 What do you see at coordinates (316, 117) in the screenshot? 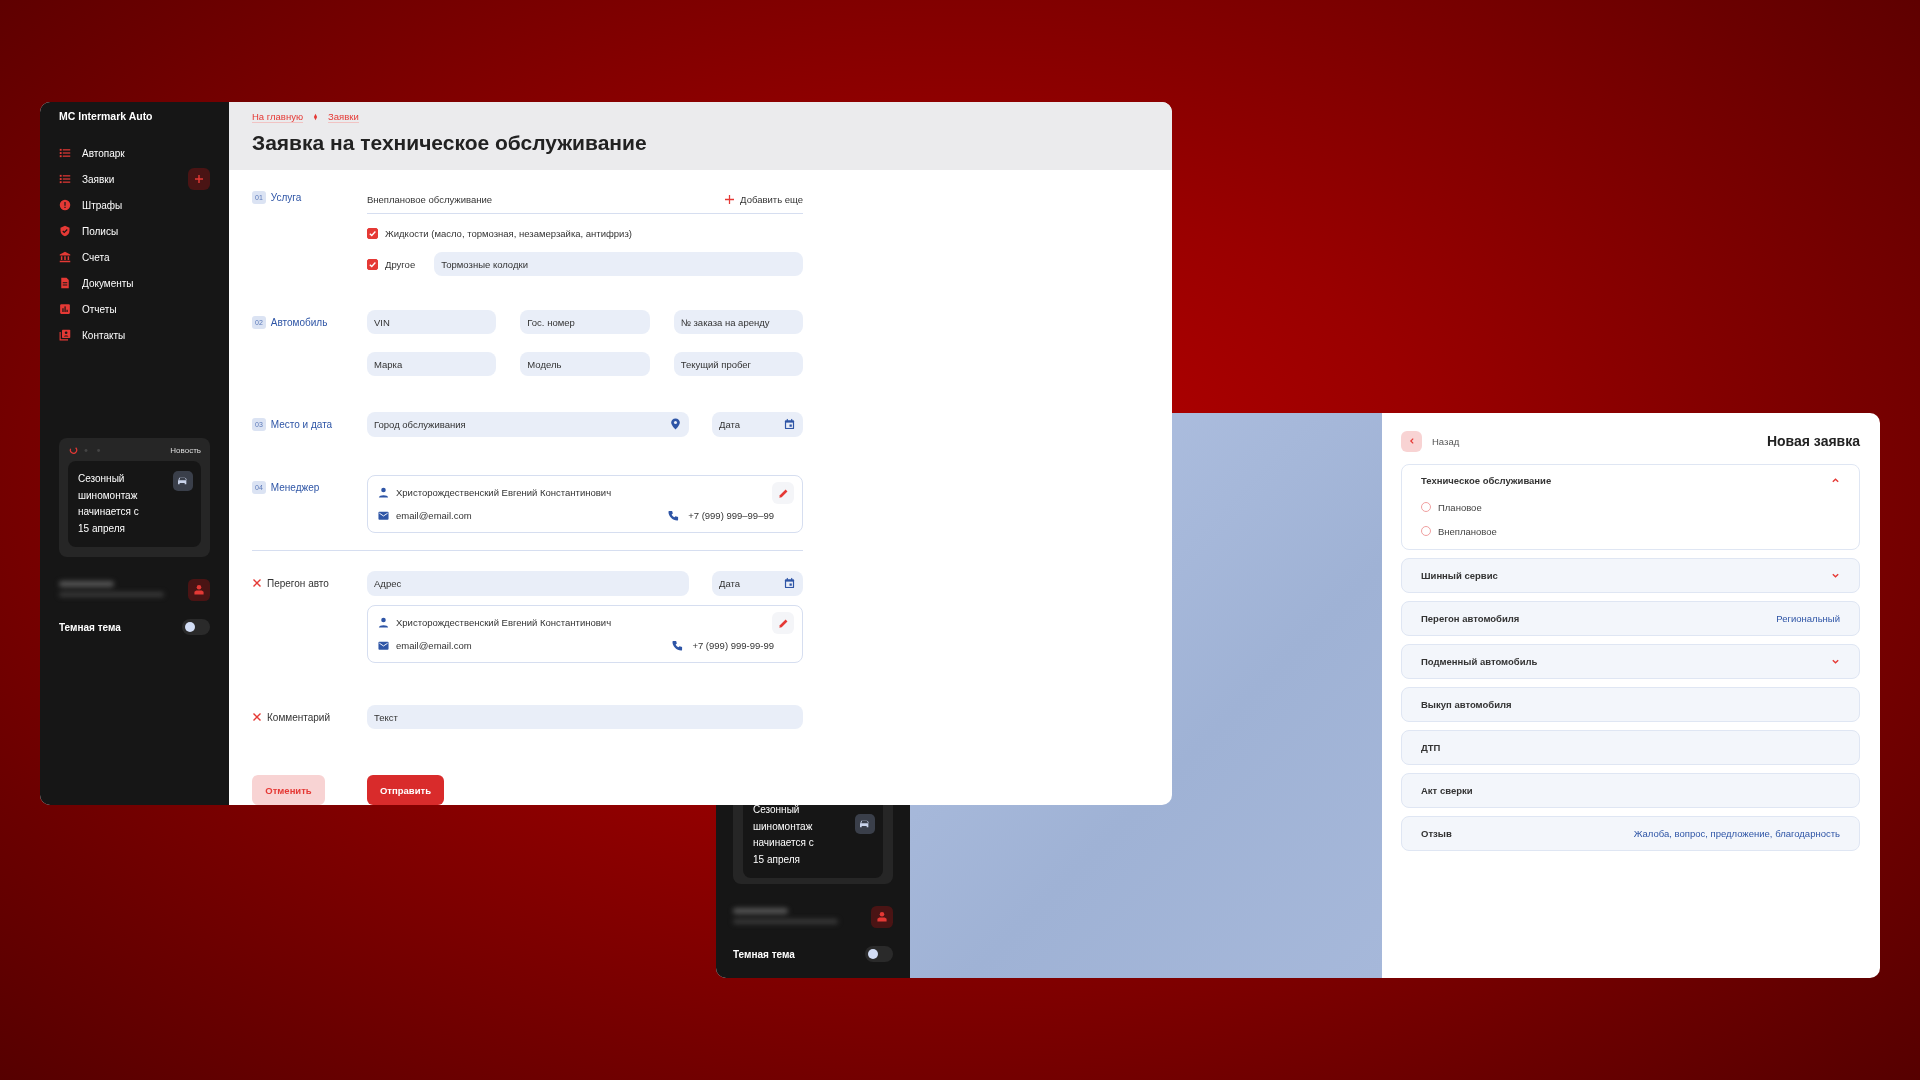
I see `diamond-icon` at bounding box center [316, 117].